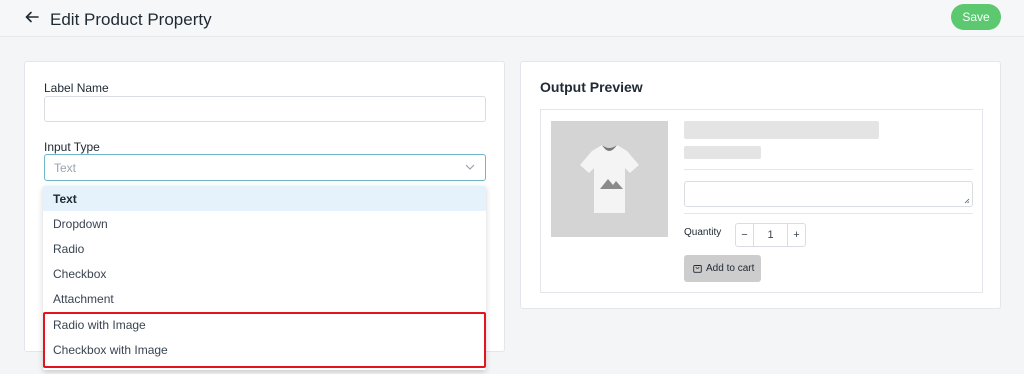 This screenshot has width=1024, height=374. I want to click on add-to-cart-button: Add to cart, so click(722, 268).